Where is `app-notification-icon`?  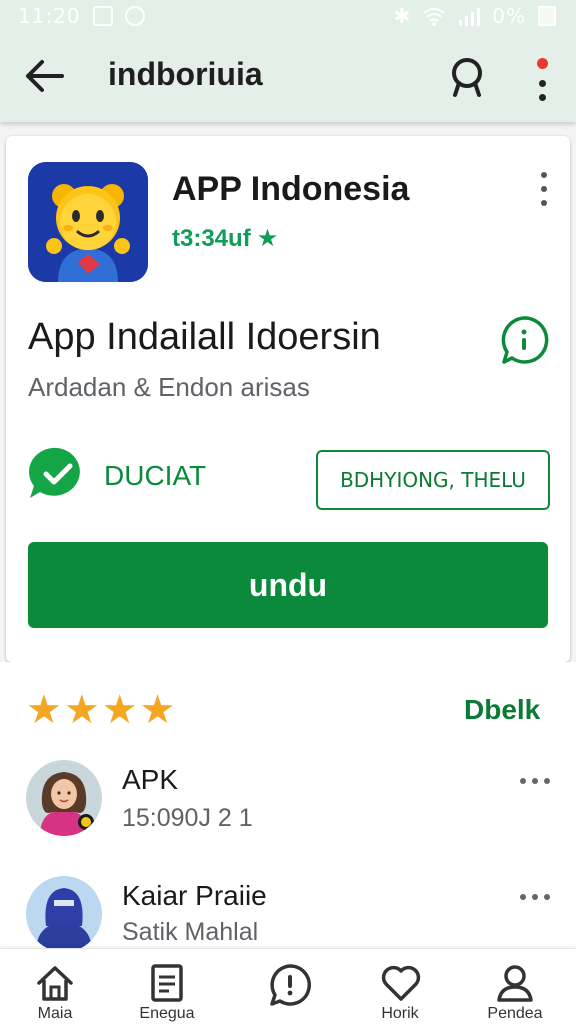
app-notification-icon is located at coordinates (134, 16).